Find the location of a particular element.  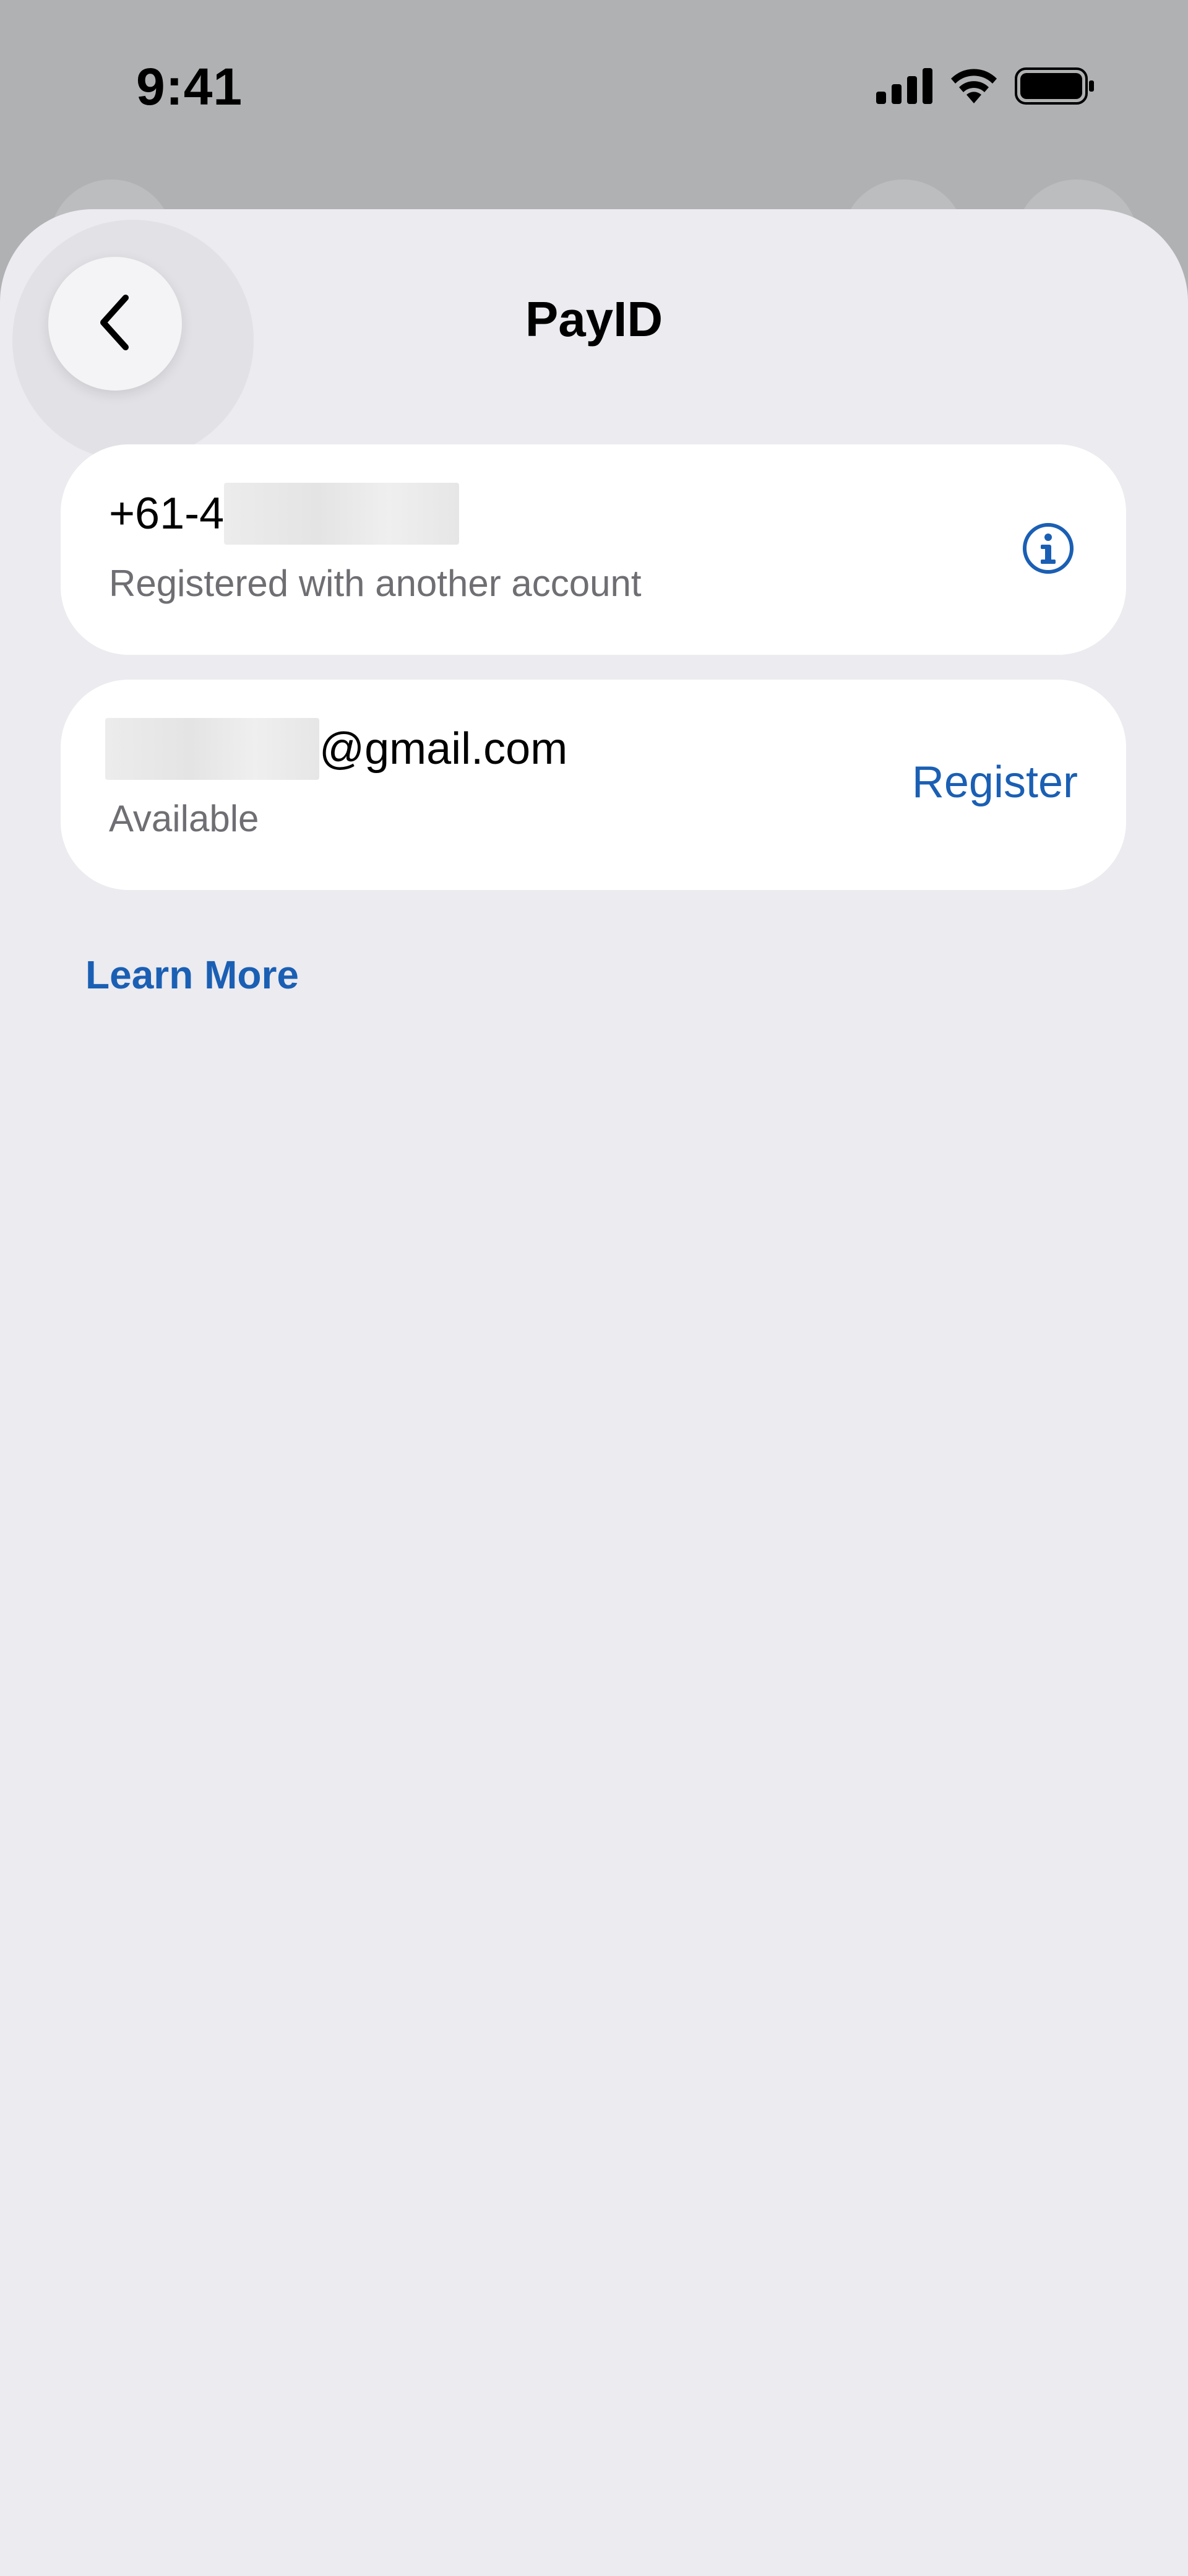

redacted-email is located at coordinates (212, 749).